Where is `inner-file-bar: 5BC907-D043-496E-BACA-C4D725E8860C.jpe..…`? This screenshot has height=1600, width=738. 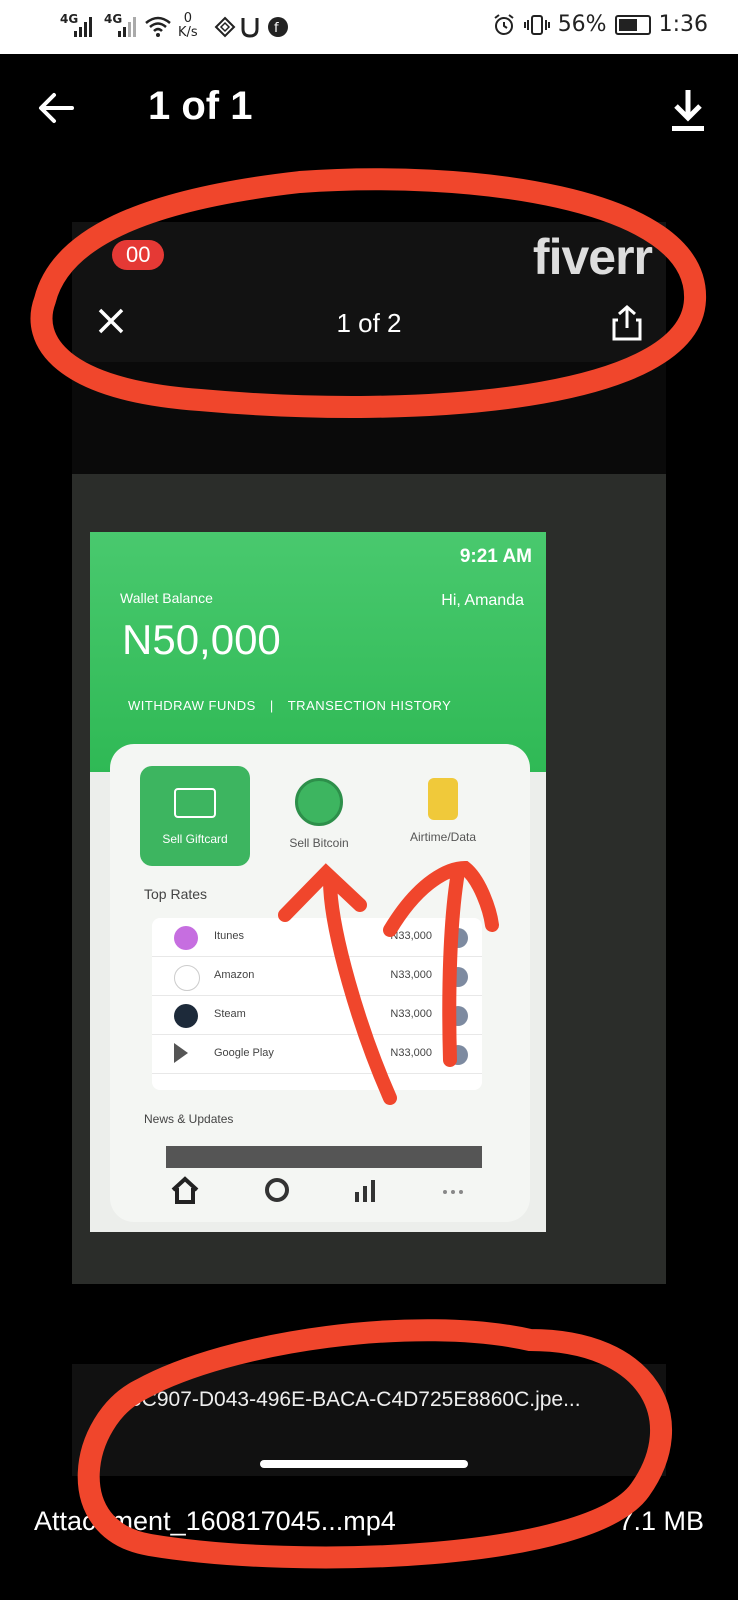
inner-file-bar: 5BC907-D043-496E-BACA-C4D725E8860C.jpe..… is located at coordinates (369, 1420).